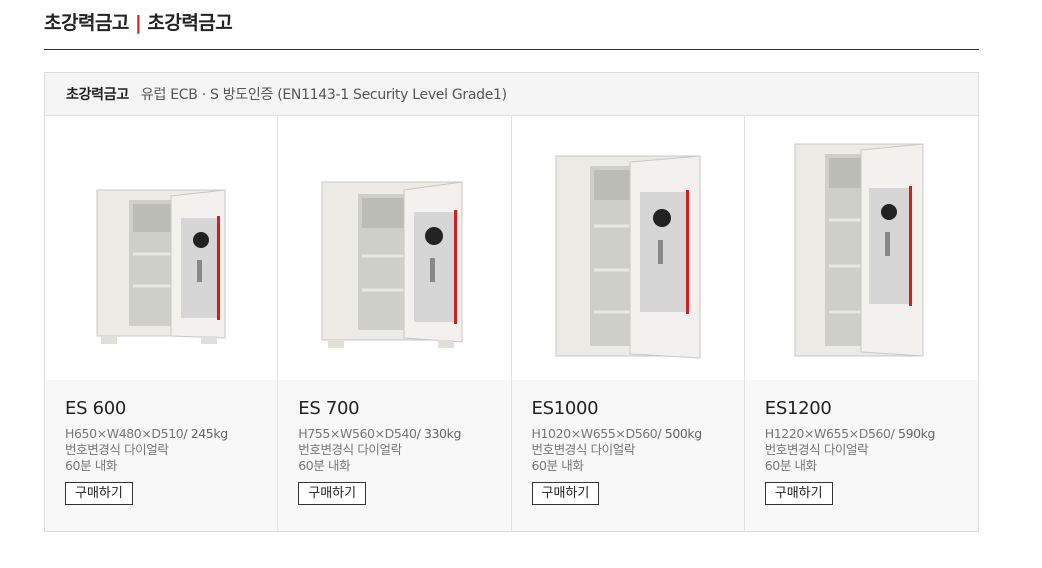  I want to click on weight-text: / 590kg, so click(913, 433).